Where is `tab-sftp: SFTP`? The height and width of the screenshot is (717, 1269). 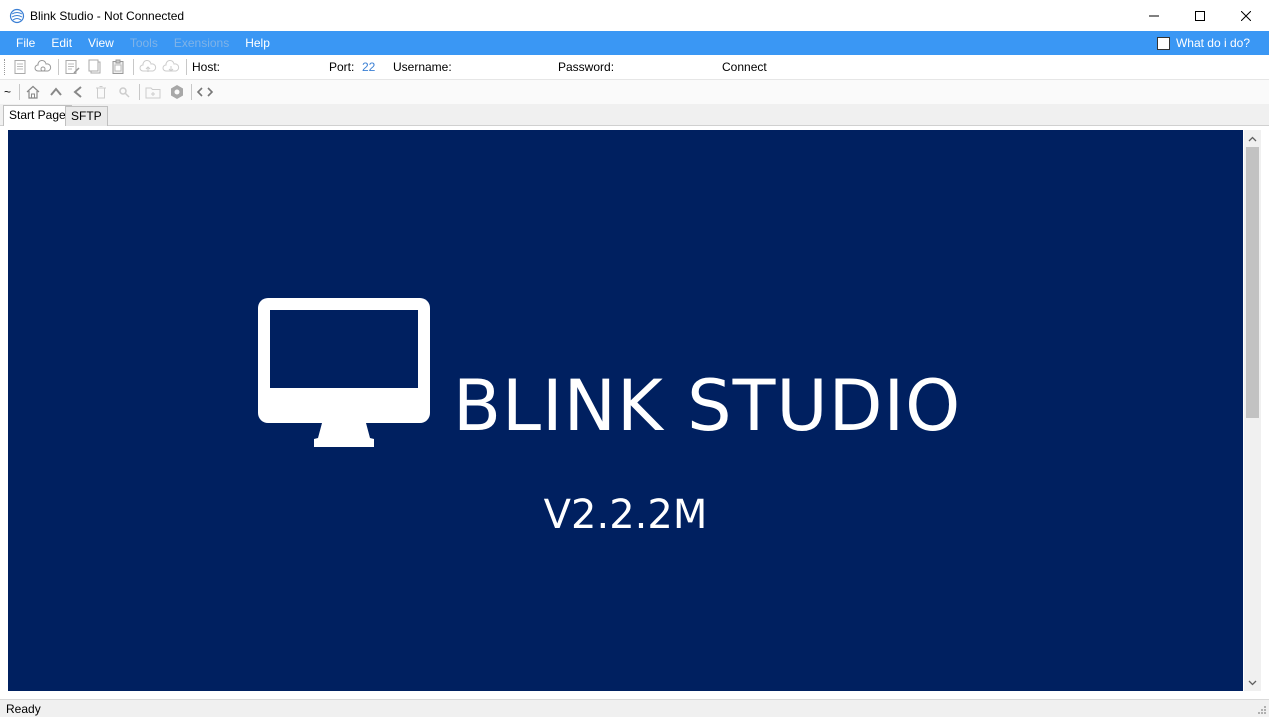
tab-sftp: SFTP is located at coordinates (86, 116).